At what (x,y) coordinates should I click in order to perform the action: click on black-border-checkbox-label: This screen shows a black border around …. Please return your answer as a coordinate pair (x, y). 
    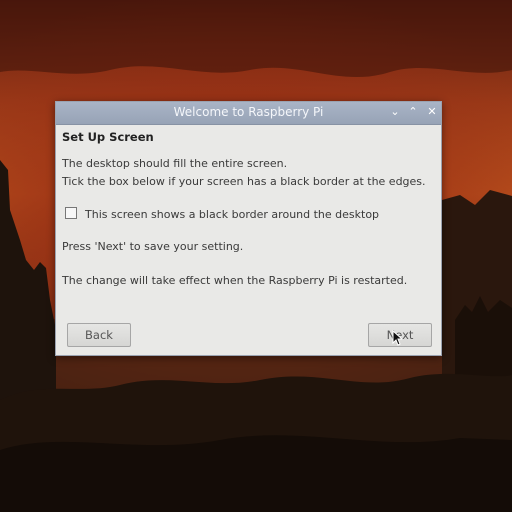
    Looking at the image, I should click on (232, 214).